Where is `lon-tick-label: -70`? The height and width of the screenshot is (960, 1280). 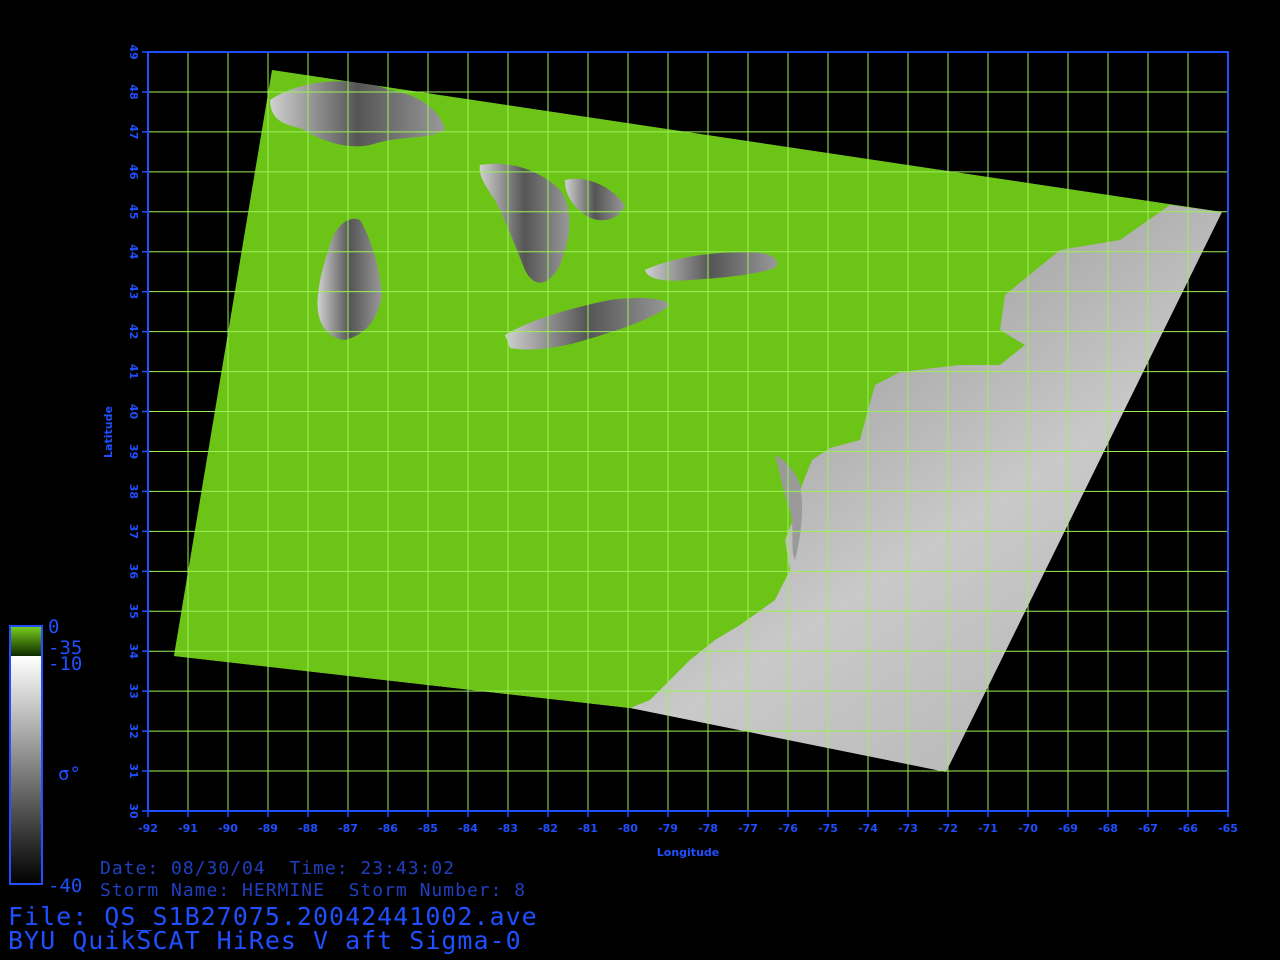
lon-tick-label: -70 is located at coordinates (1028, 828).